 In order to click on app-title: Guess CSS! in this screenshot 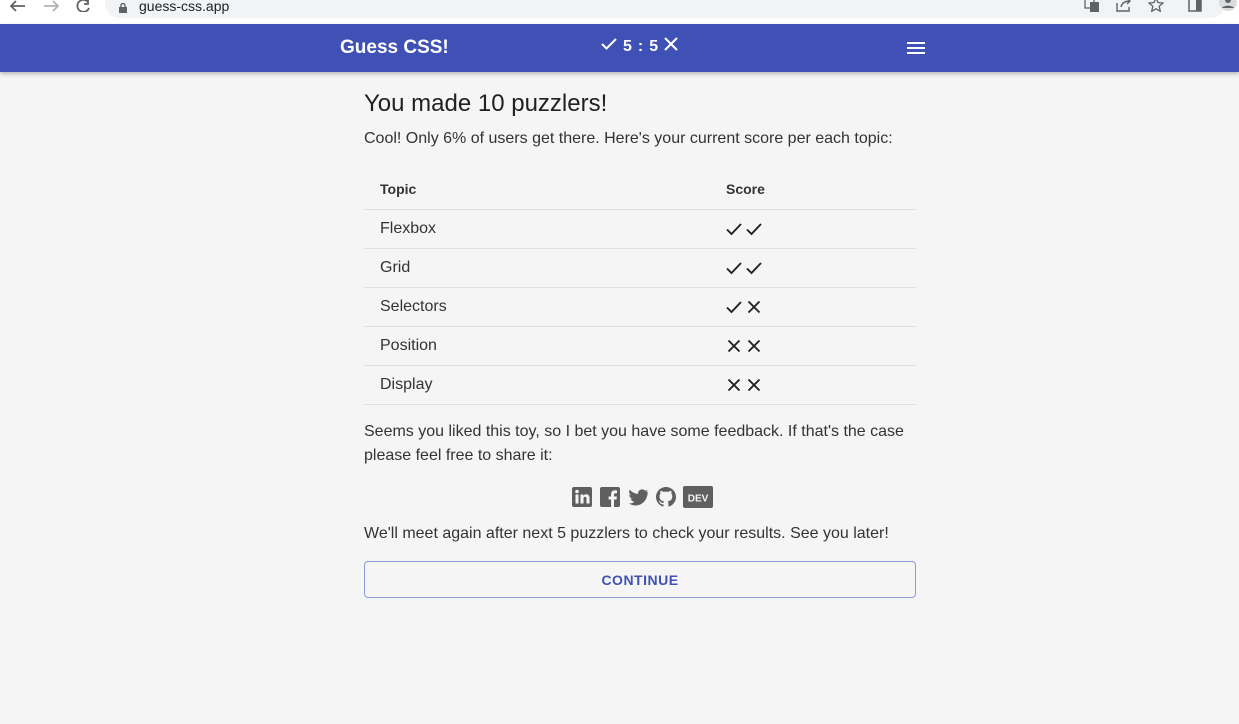, I will do `click(394, 48)`.